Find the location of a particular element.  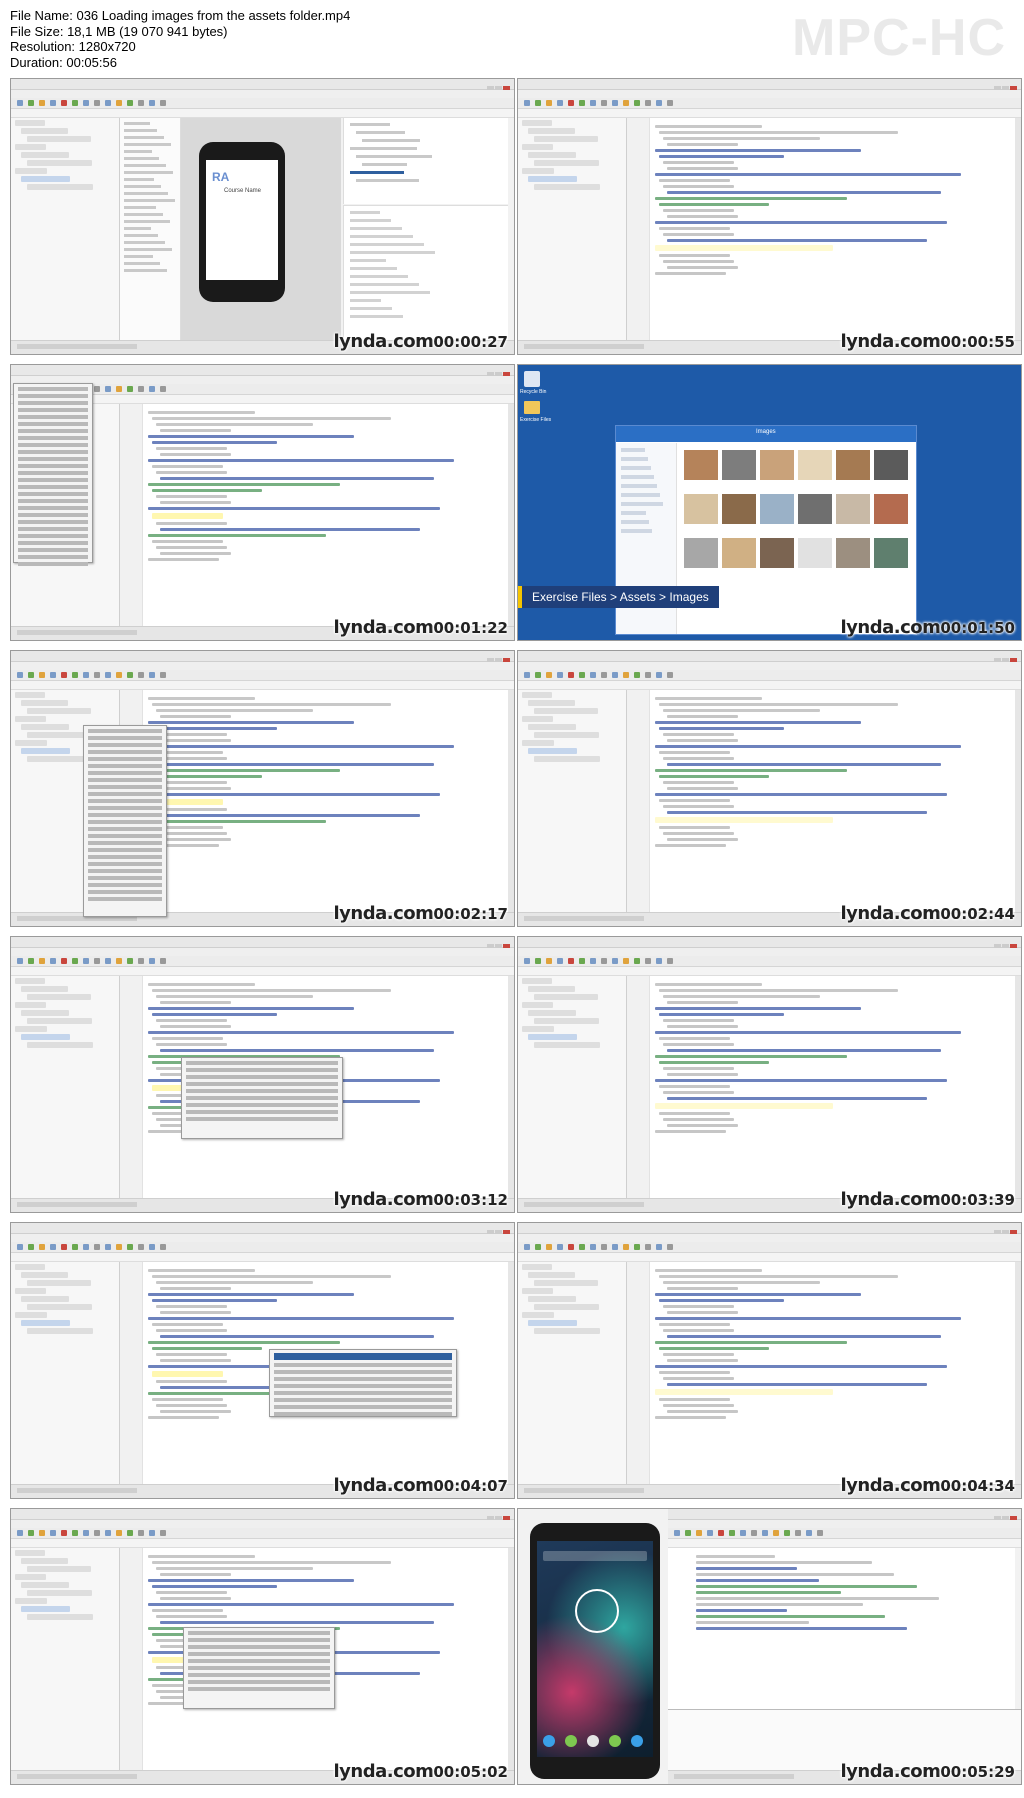

video-thumbnail: RA Course Name lynda.com00:00:27 is located at coordinates (262, 216).